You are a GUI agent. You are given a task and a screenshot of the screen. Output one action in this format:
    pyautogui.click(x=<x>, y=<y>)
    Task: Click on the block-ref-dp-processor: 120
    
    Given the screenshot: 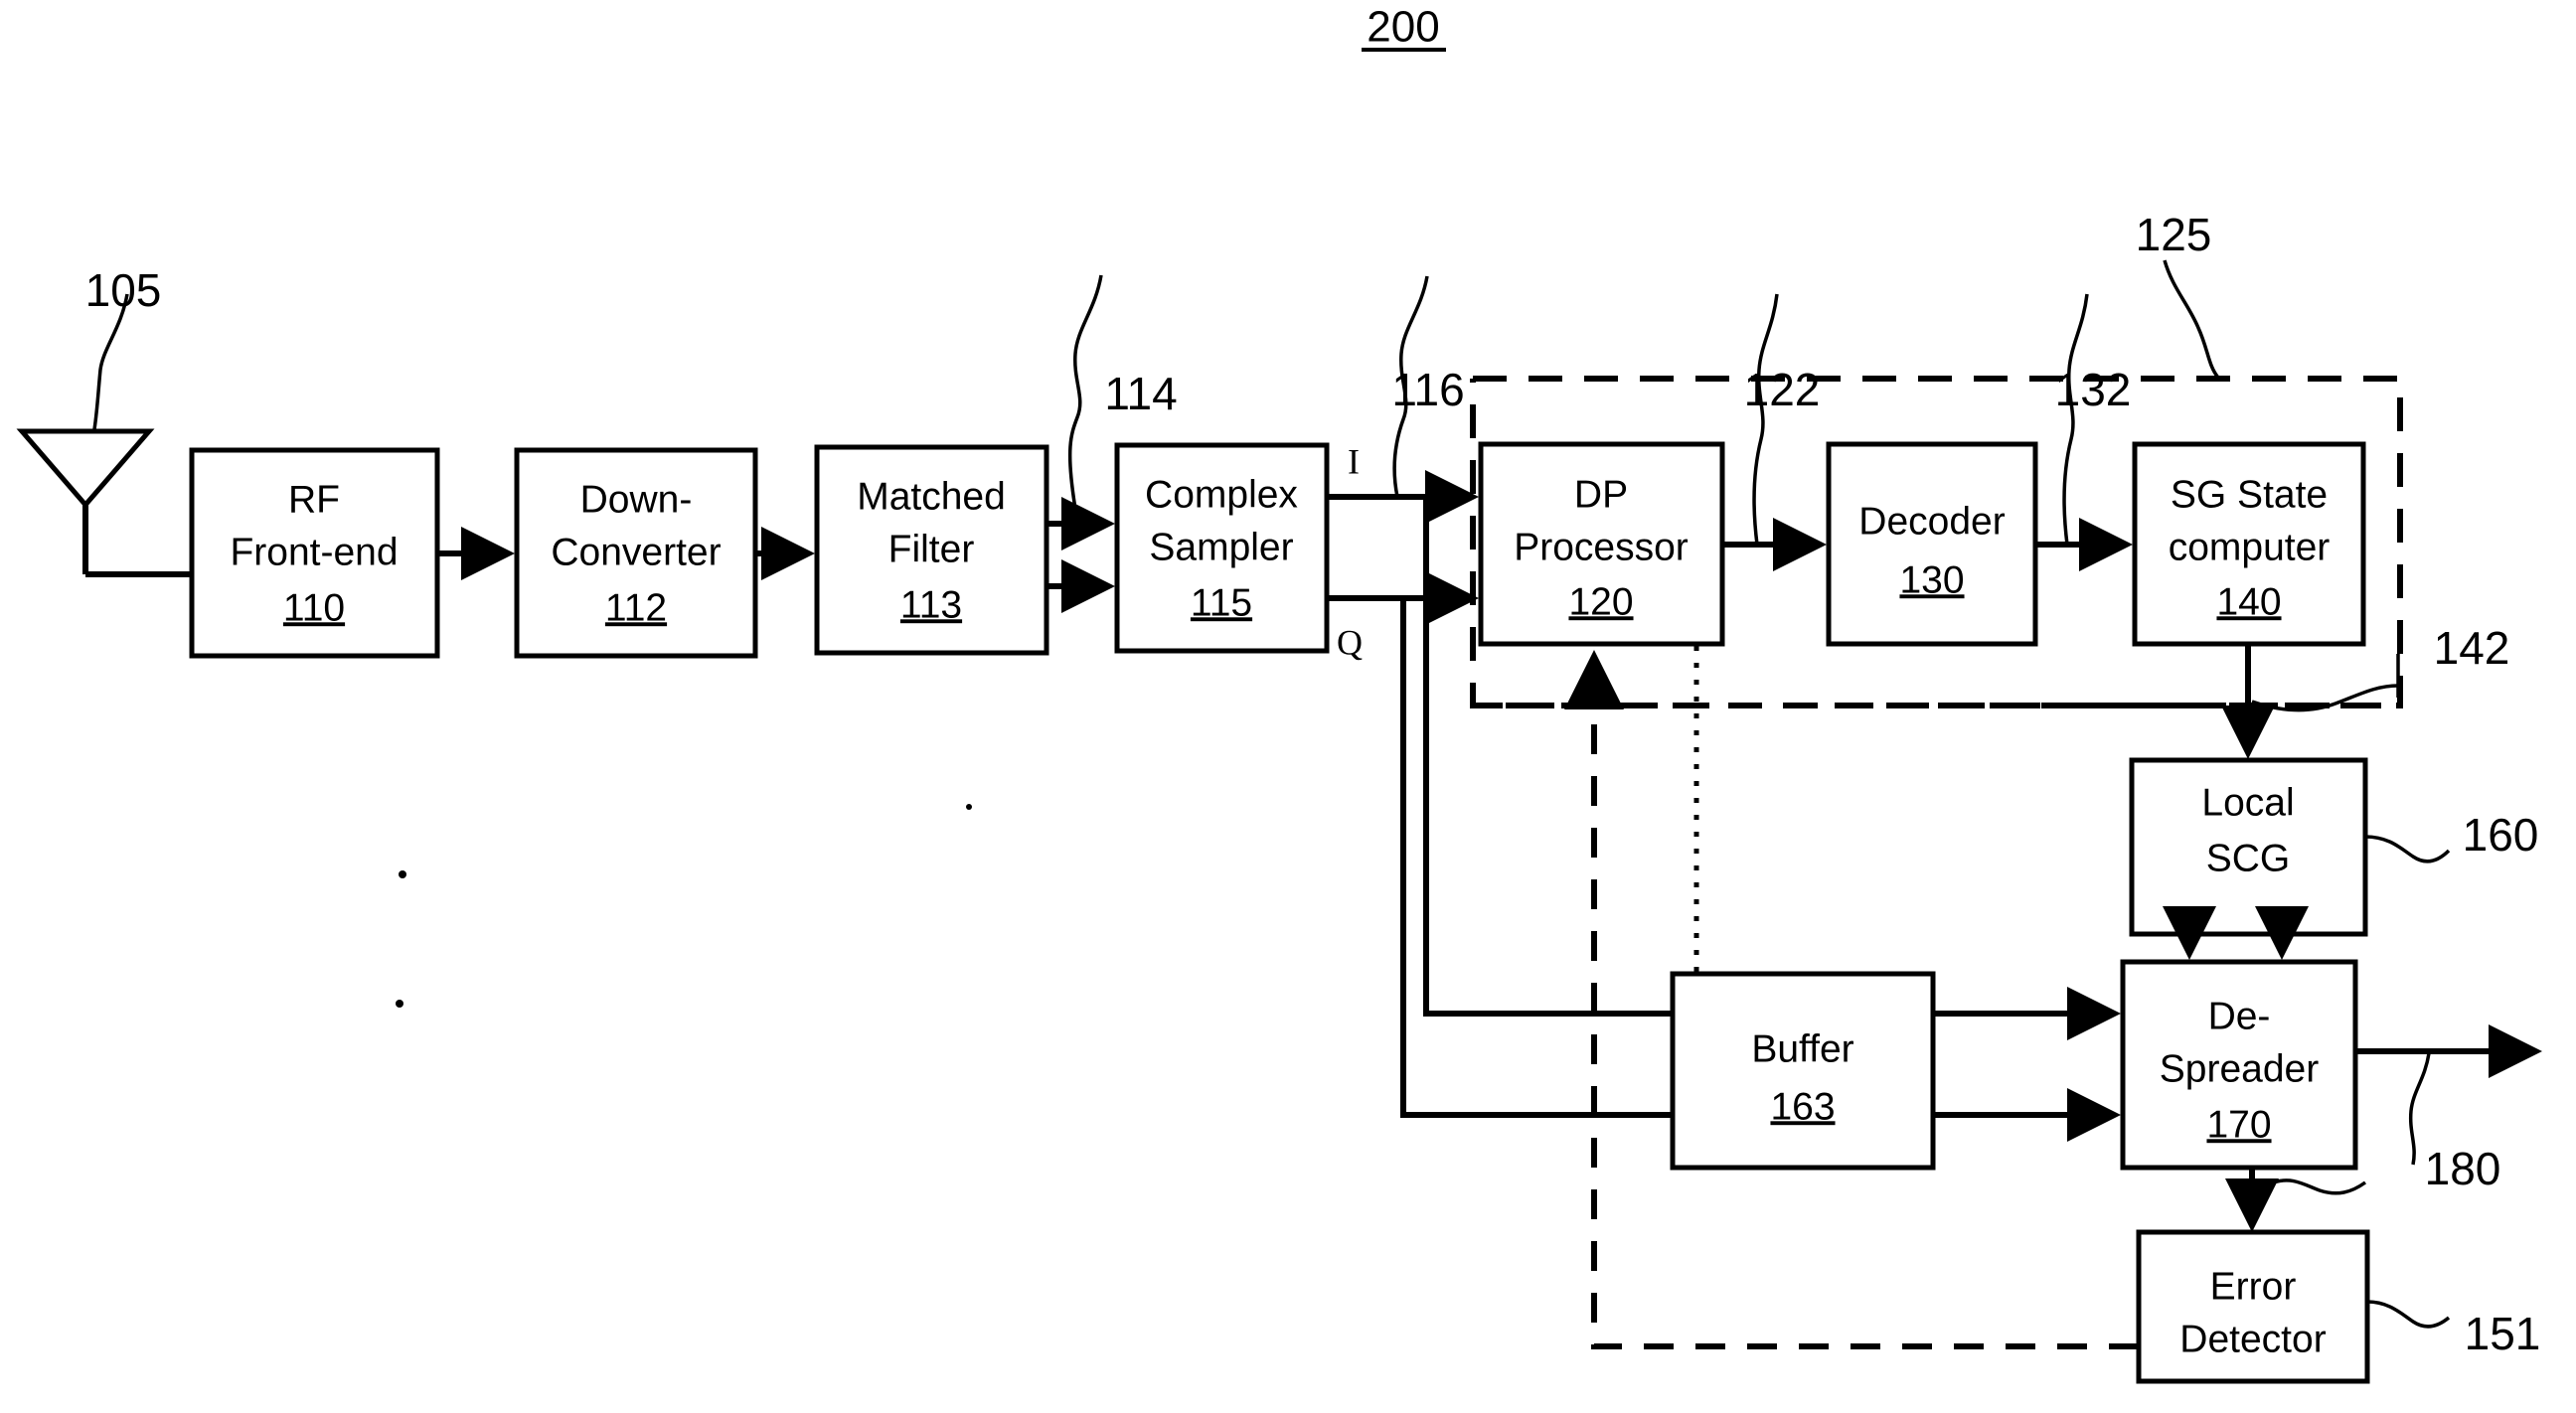 What is the action you would take?
    pyautogui.click(x=1600, y=601)
    